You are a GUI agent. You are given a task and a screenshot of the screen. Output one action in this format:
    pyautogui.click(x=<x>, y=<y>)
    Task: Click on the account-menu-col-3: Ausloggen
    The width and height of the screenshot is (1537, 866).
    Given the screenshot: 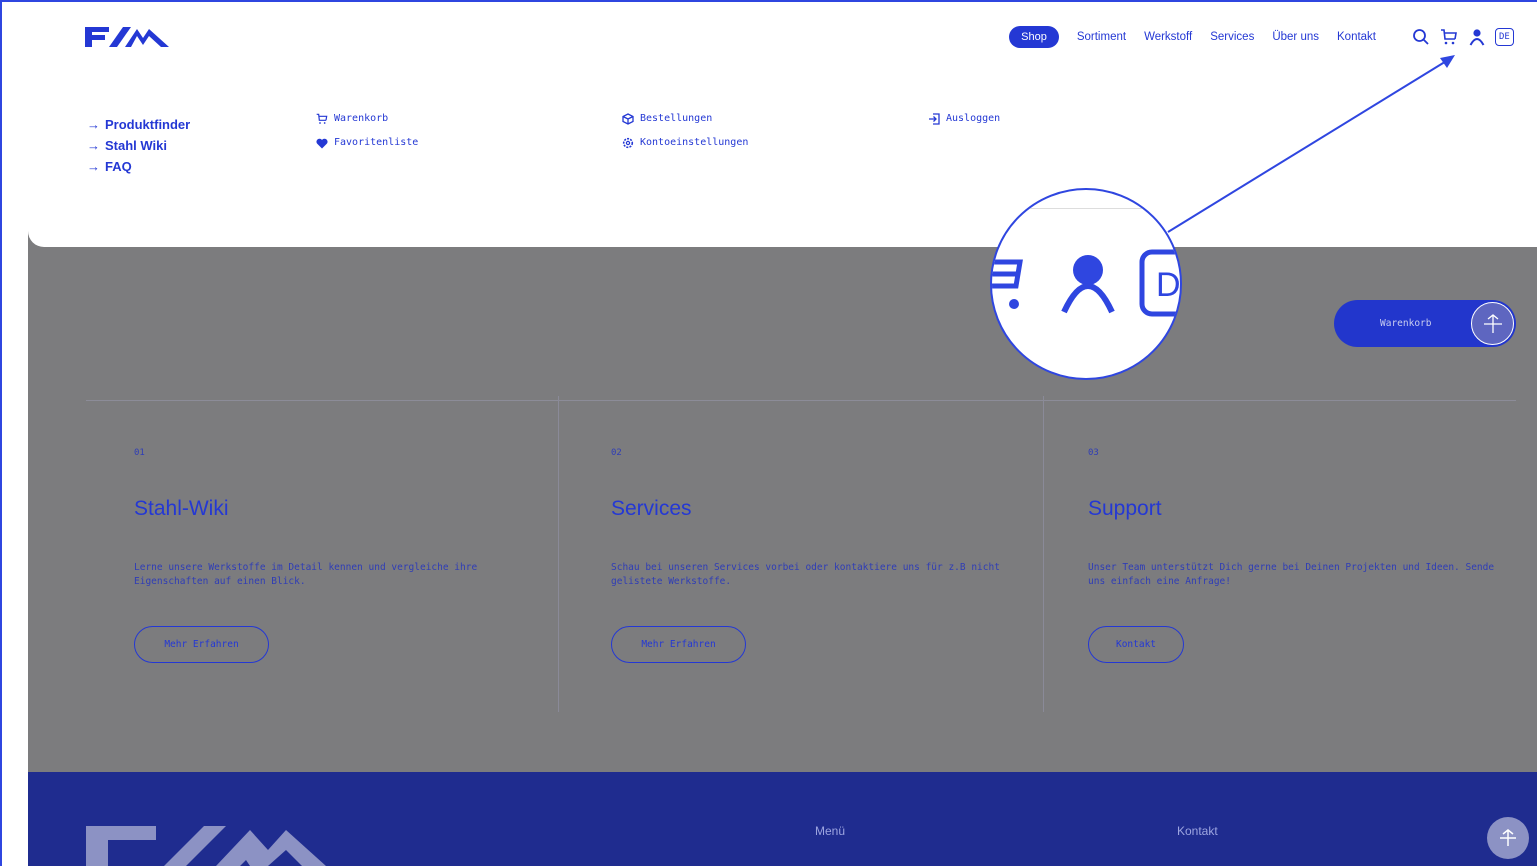 What is the action you would take?
    pyautogui.click(x=964, y=119)
    